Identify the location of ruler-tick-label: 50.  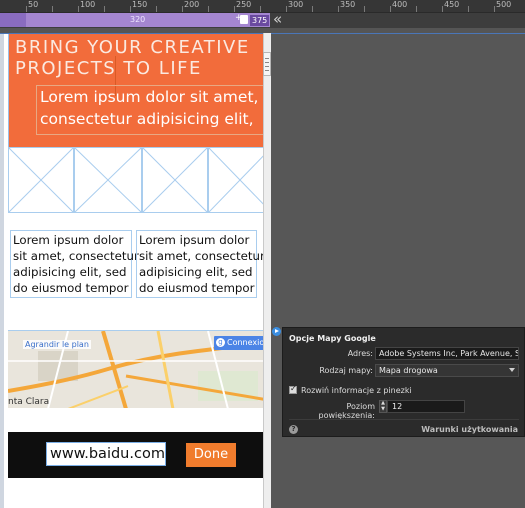
(33, 4).